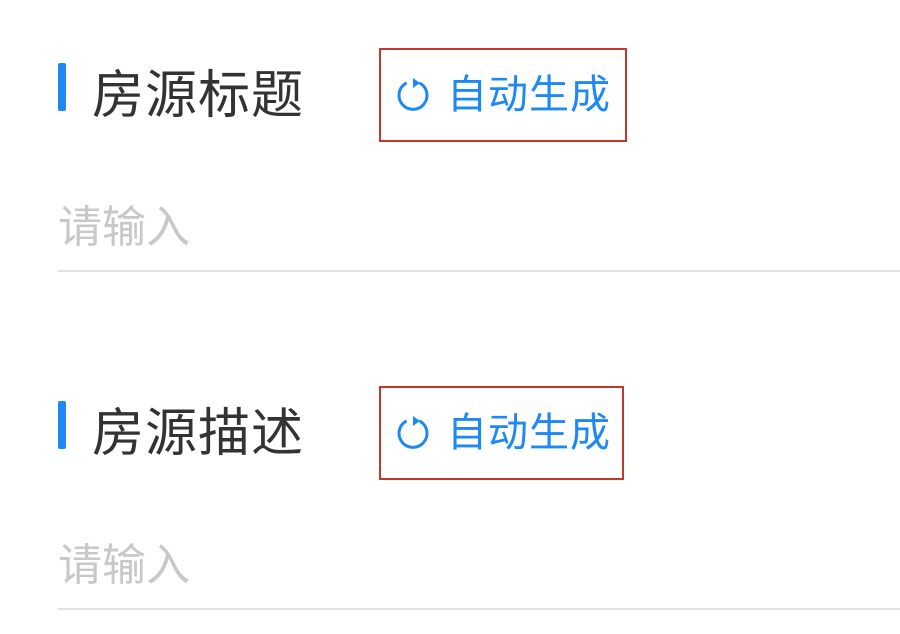 The width and height of the screenshot is (900, 634). What do you see at coordinates (479, 566) in the screenshot?
I see `description-input` at bounding box center [479, 566].